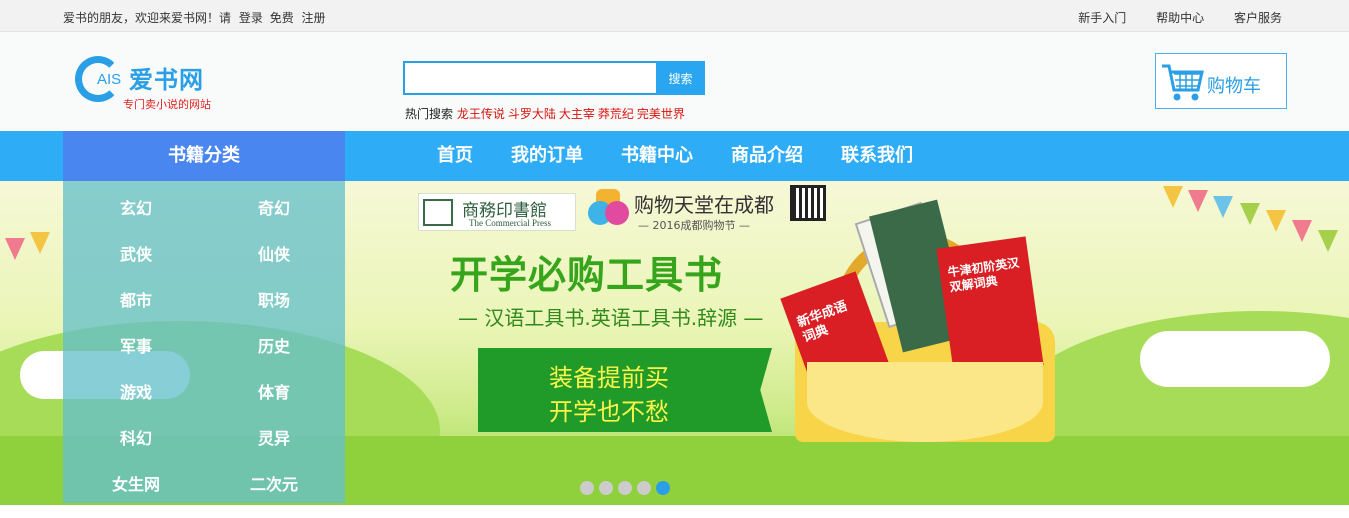 The height and width of the screenshot is (518, 1349). I want to click on customer-service-link: 客户服务, so click(1258, 18).